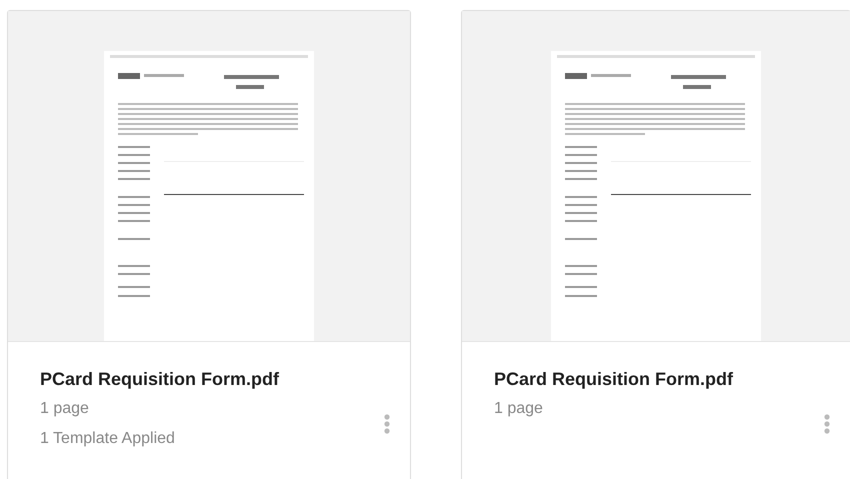 The image size is (850, 479). What do you see at coordinates (108, 439) in the screenshot?
I see `template-status: 1 Template Applied` at bounding box center [108, 439].